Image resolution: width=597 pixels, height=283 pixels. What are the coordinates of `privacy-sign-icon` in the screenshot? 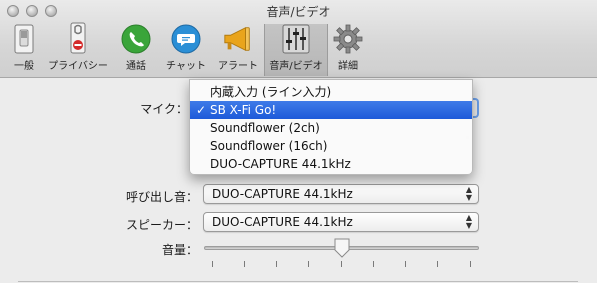 It's located at (78, 38).